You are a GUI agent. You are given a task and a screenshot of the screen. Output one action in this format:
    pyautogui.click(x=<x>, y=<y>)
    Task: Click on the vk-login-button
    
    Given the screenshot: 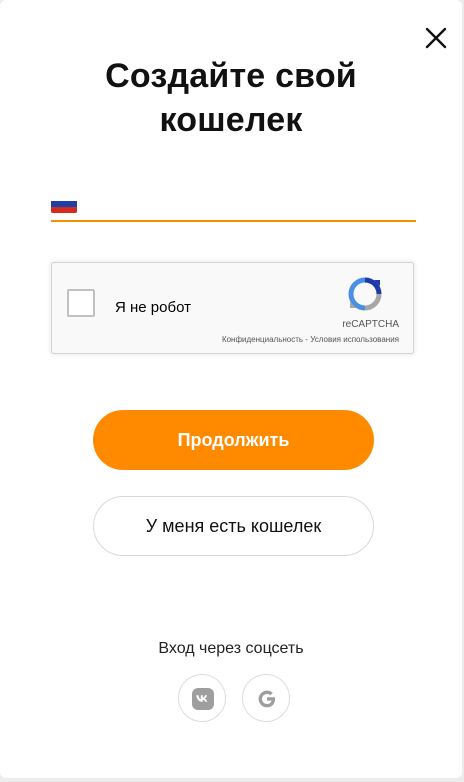 What is the action you would take?
    pyautogui.click(x=202, y=698)
    